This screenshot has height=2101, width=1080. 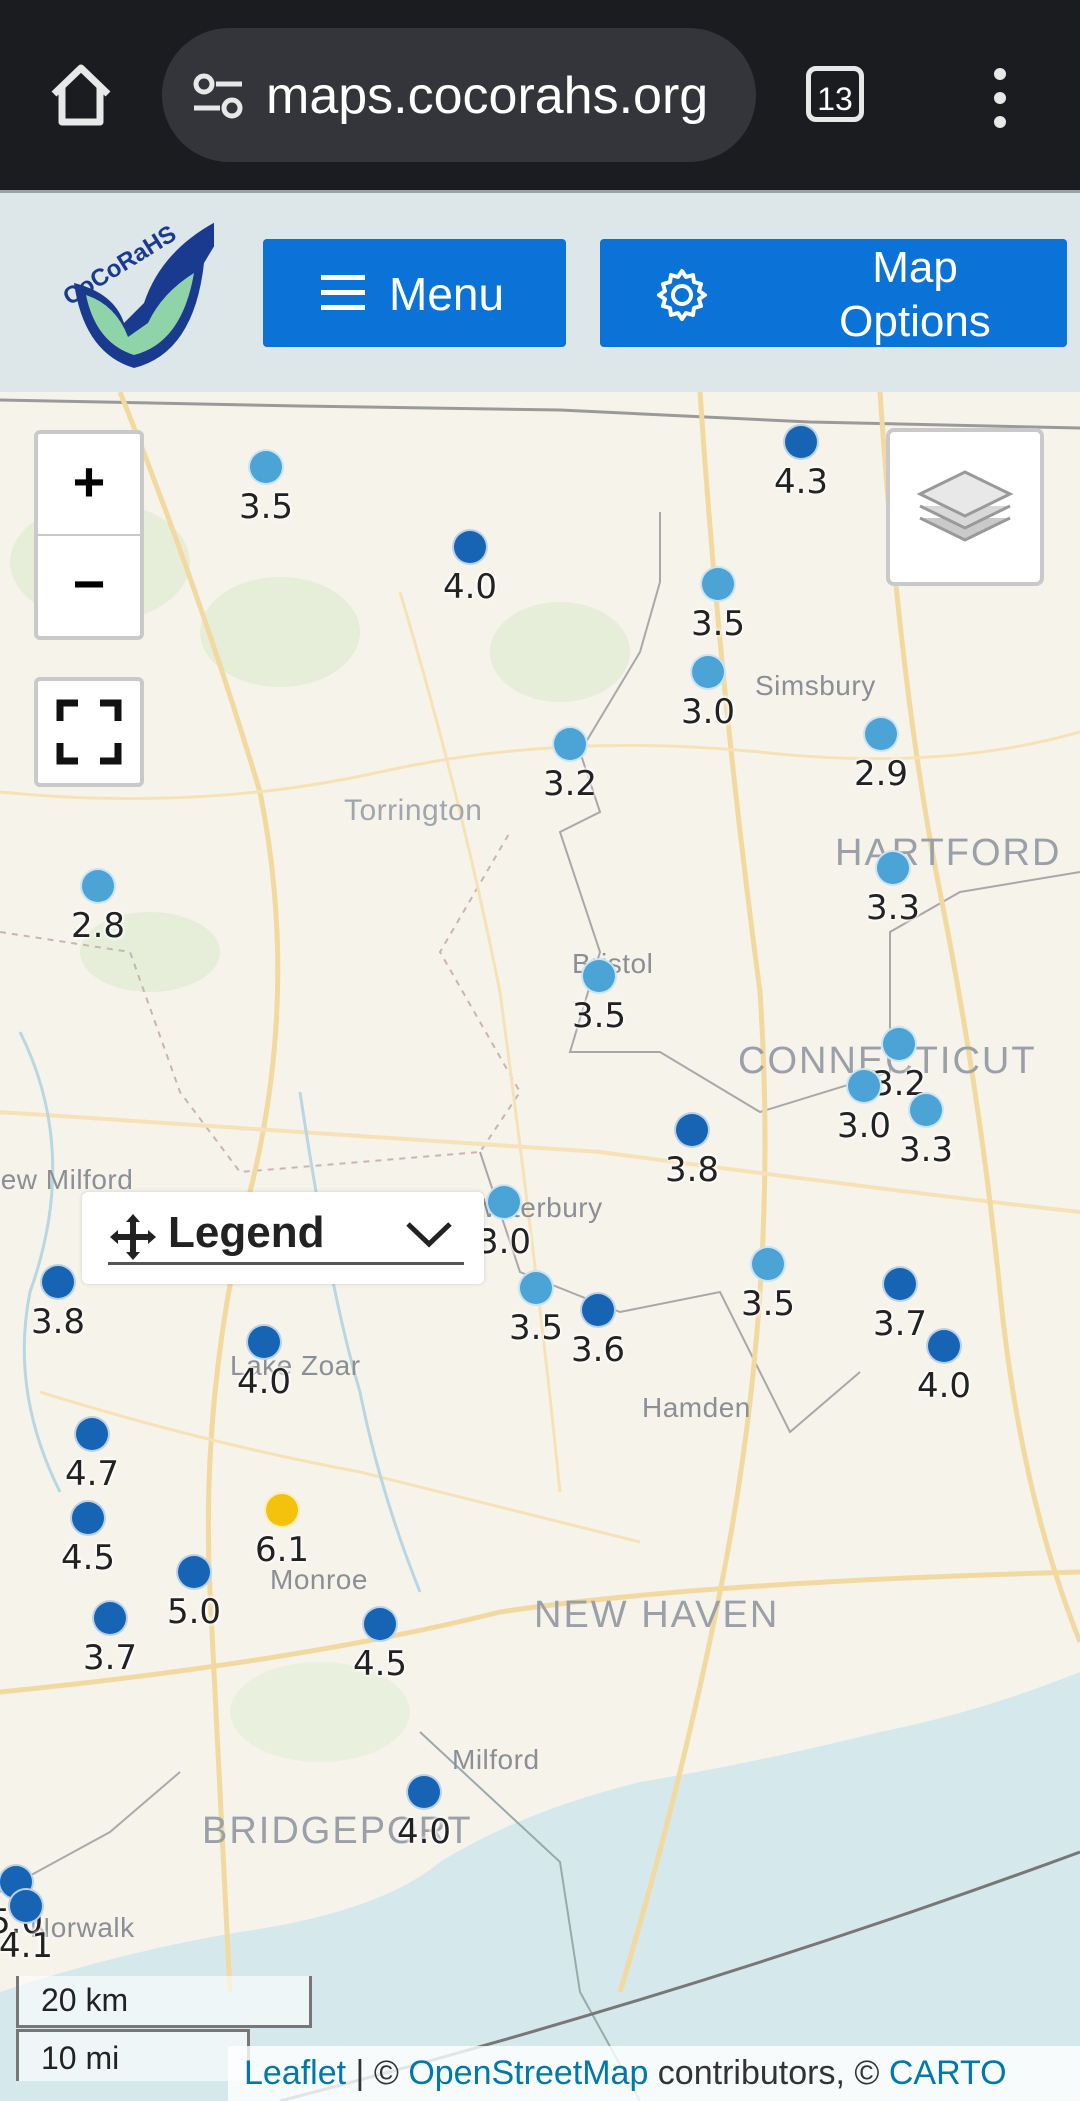 I want to click on browser-toolbar: maps.cocorahs.org 13, so click(x=540, y=95).